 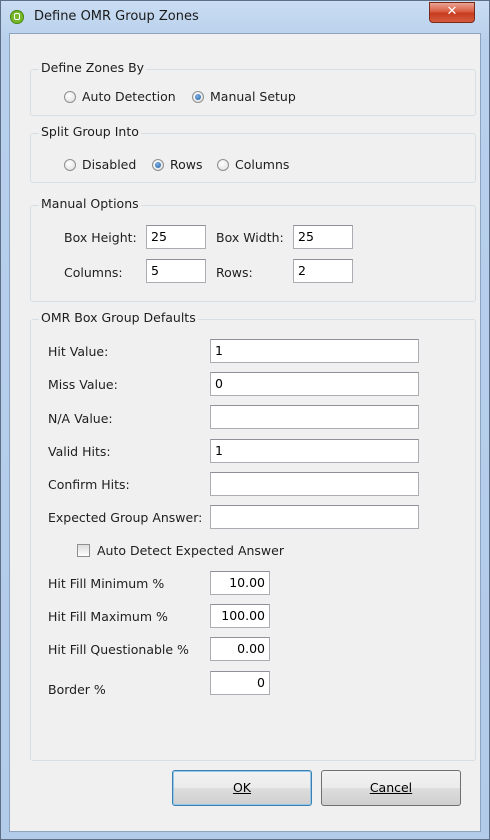 What do you see at coordinates (108, 616) in the screenshot?
I see `hit-fill-max-label: Hit Fill Maximum %` at bounding box center [108, 616].